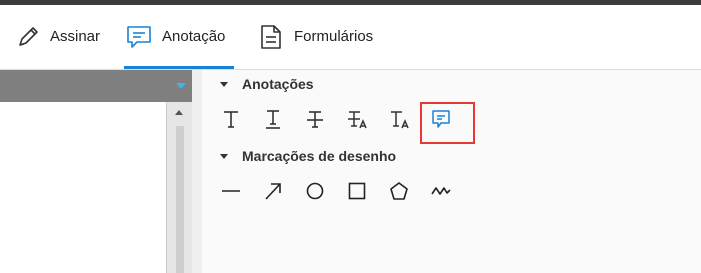  What do you see at coordinates (399, 191) in the screenshot?
I see `pentagon-icon` at bounding box center [399, 191].